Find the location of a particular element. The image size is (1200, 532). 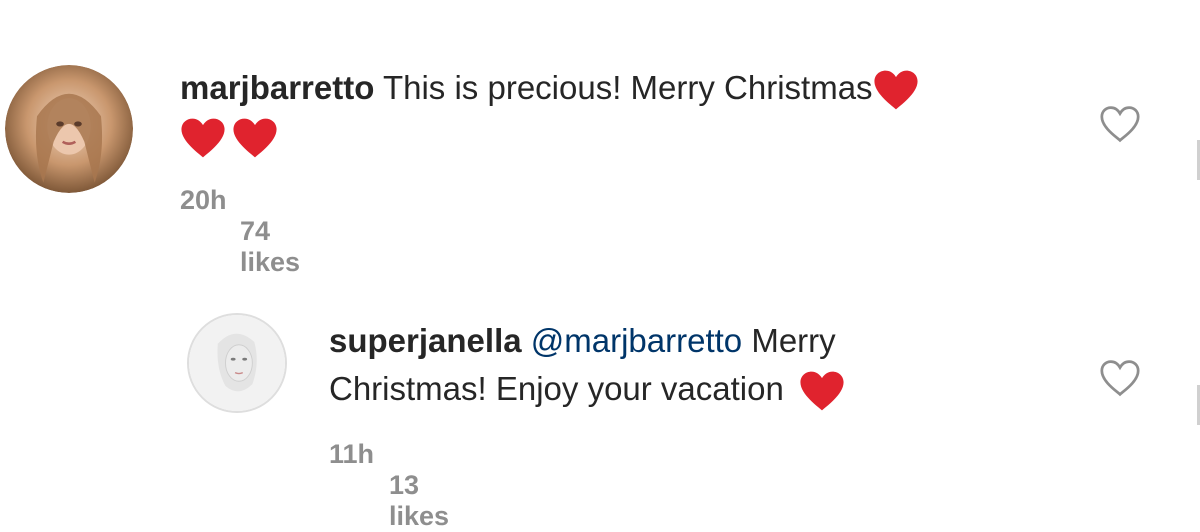

comment-body: This is precious! Merry Christmas is located at coordinates (627, 87).